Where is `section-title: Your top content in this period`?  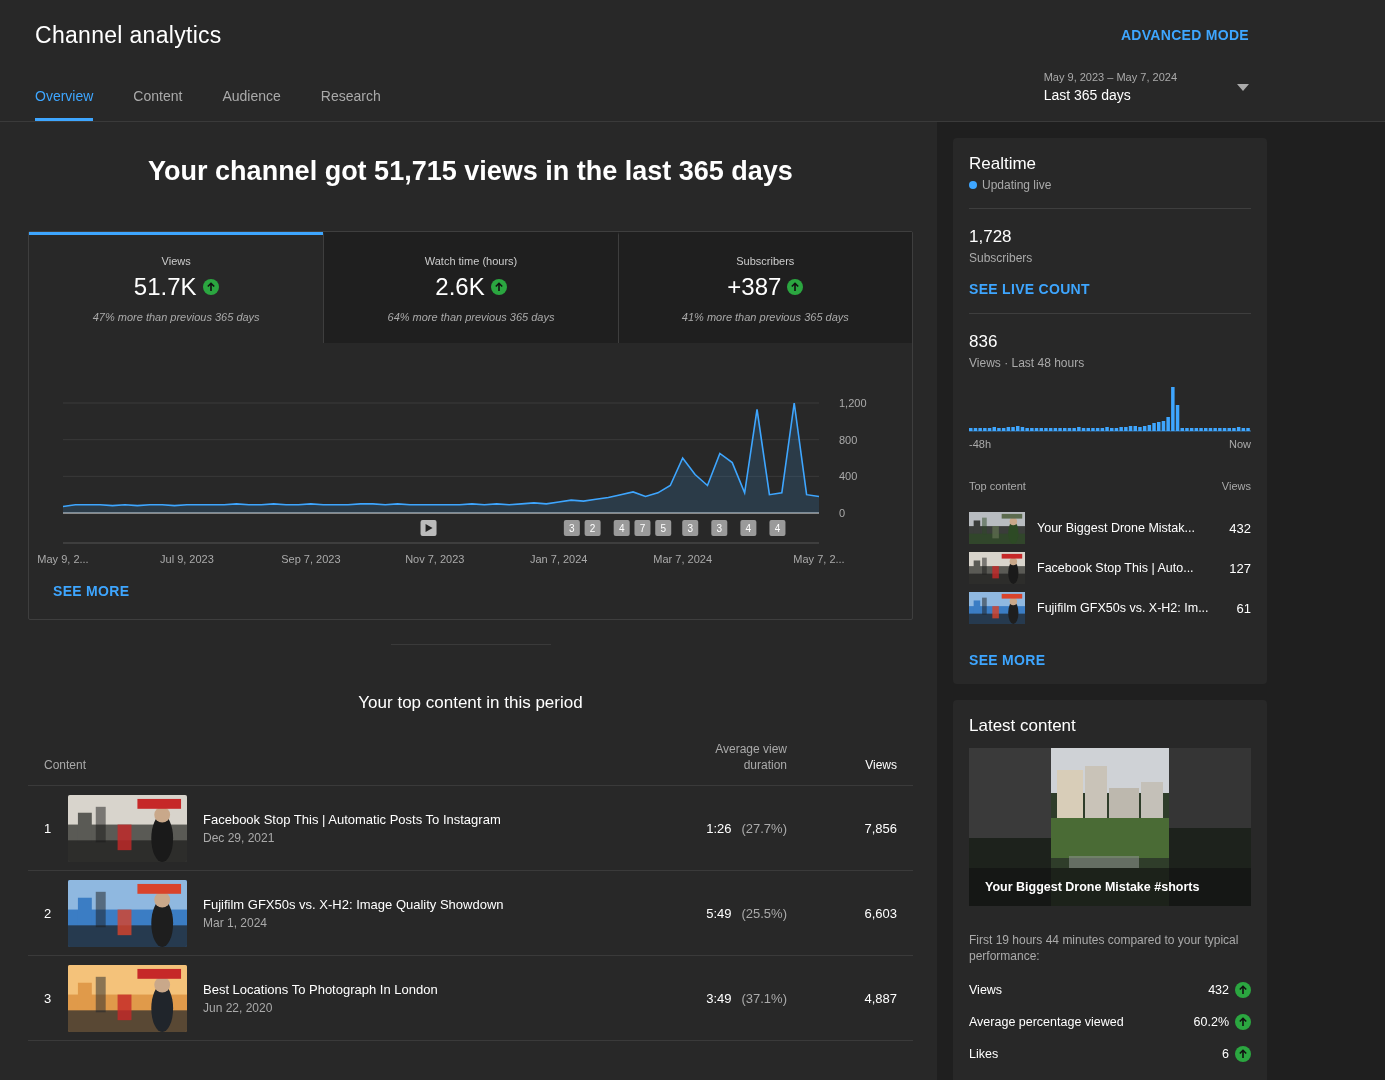
section-title: Your top content in this period is located at coordinates (470, 703).